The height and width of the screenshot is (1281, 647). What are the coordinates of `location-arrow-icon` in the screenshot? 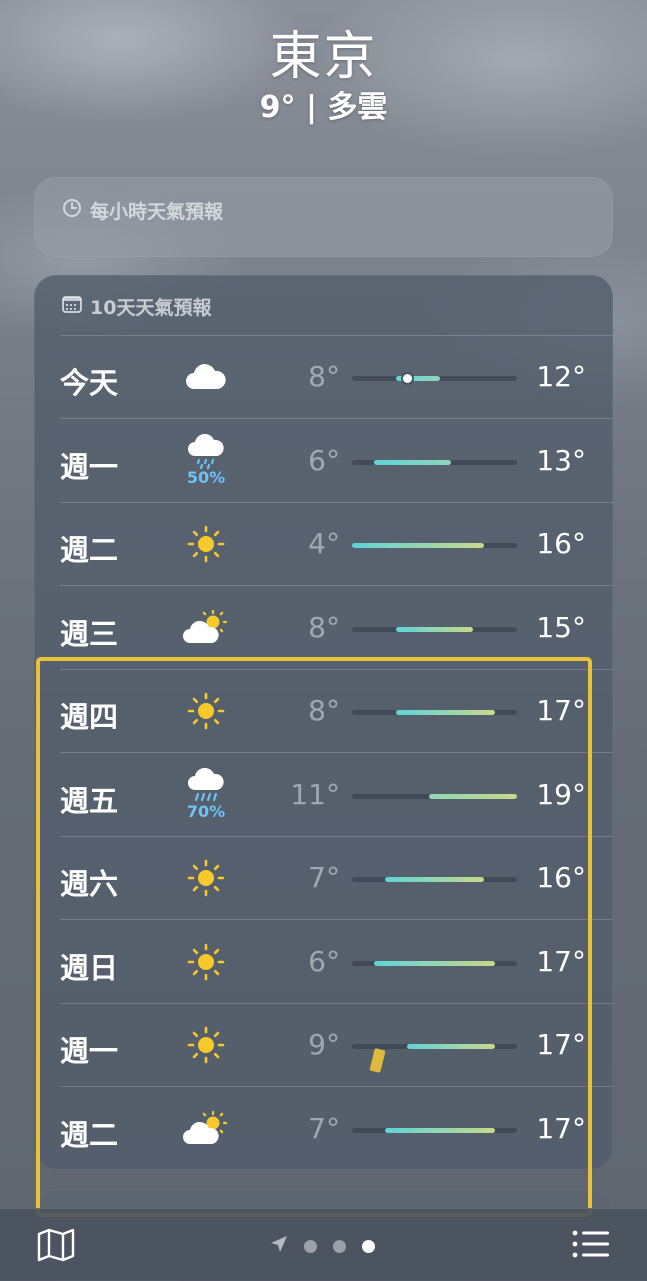 It's located at (279, 1246).